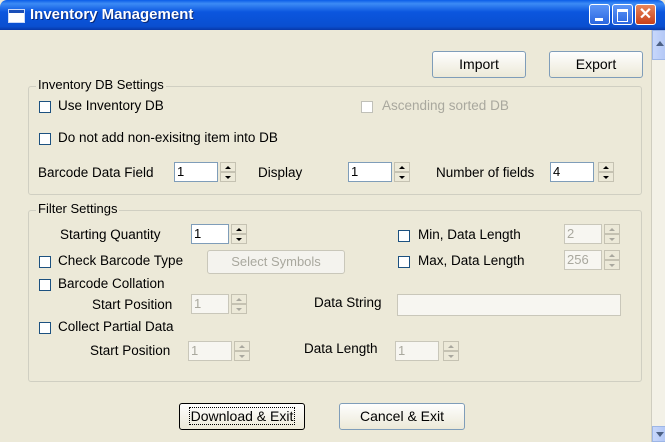 Image resolution: width=665 pixels, height=442 pixels. What do you see at coordinates (168, 137) in the screenshot?
I see `no-add-nonexisting-label: Do not add non-exisitng item into DB` at bounding box center [168, 137].